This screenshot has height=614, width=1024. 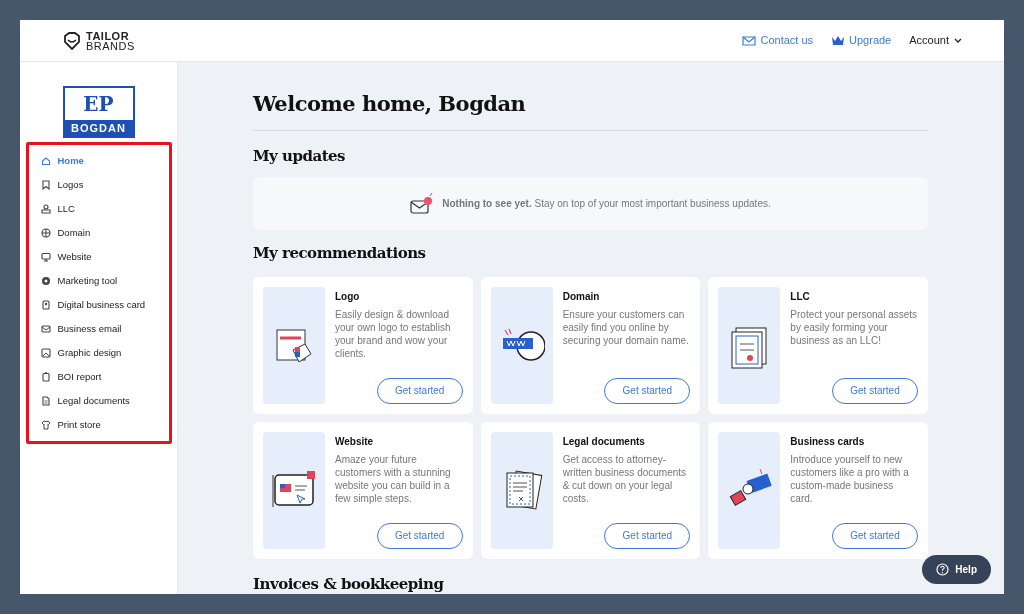 What do you see at coordinates (349, 583) in the screenshot?
I see `section-heading: Invoices & bookkeeping` at bounding box center [349, 583].